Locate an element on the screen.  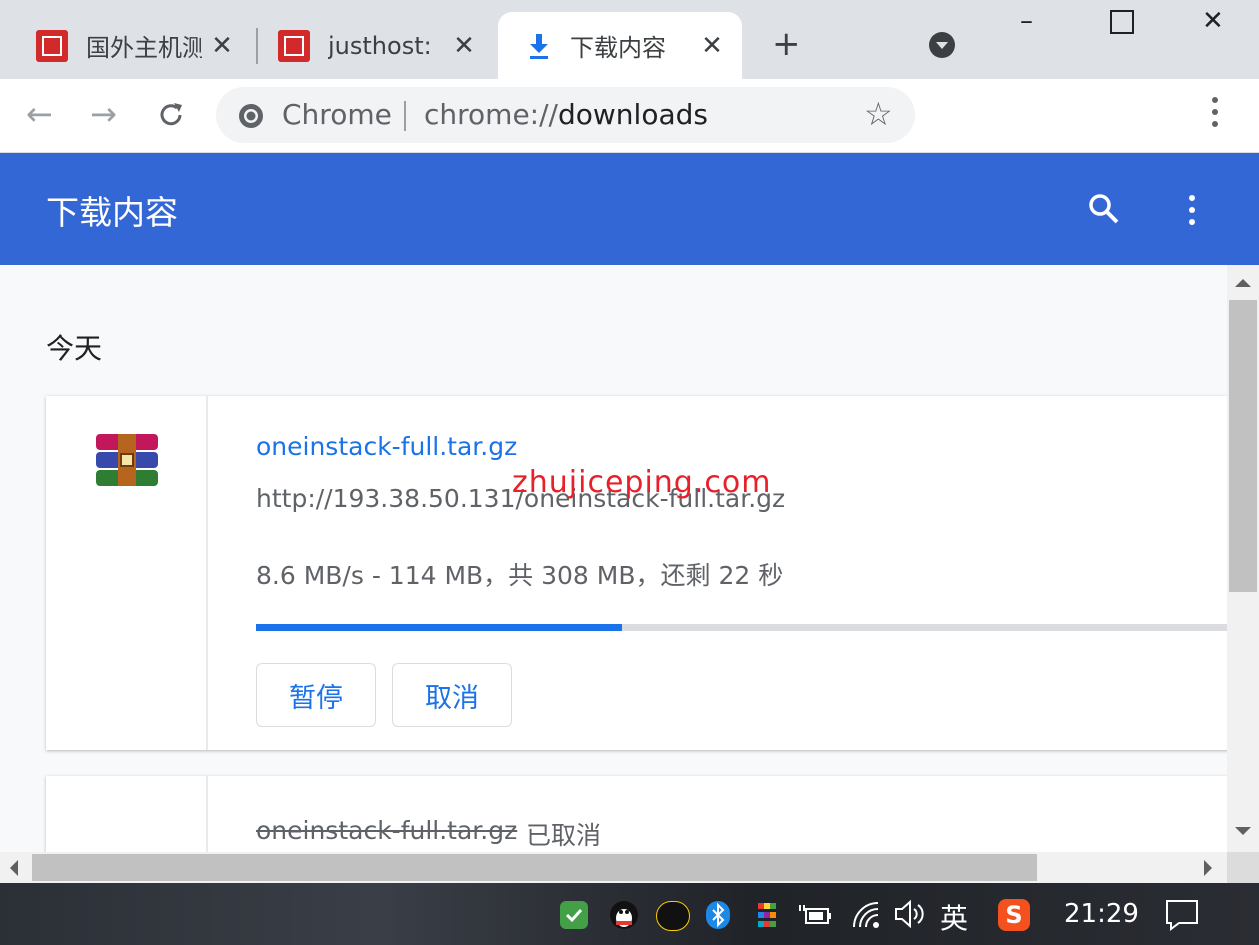
tab-search-dropdown-icon is located at coordinates (942, 45).